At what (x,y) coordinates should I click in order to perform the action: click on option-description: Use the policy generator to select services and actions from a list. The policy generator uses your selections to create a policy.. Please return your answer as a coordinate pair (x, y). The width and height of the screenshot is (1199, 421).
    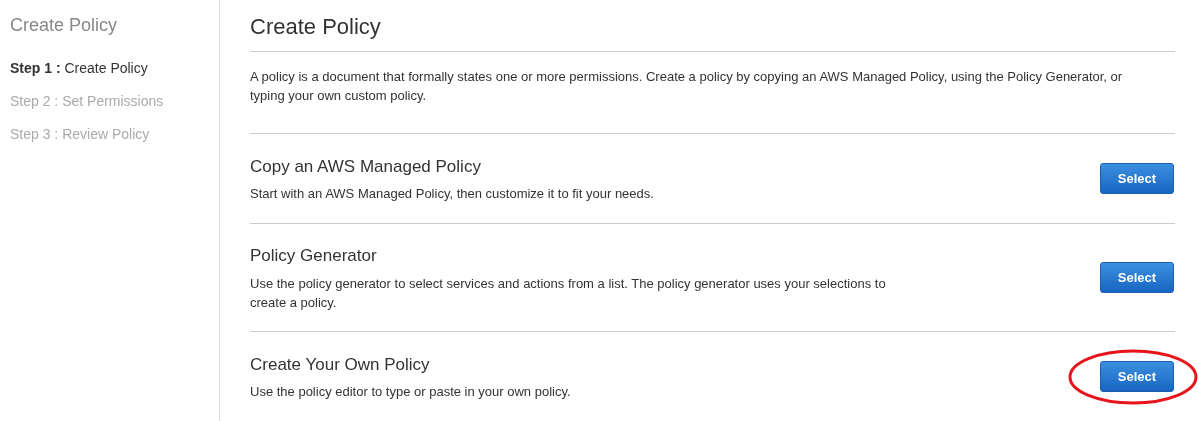
    Looking at the image, I should click on (568, 293).